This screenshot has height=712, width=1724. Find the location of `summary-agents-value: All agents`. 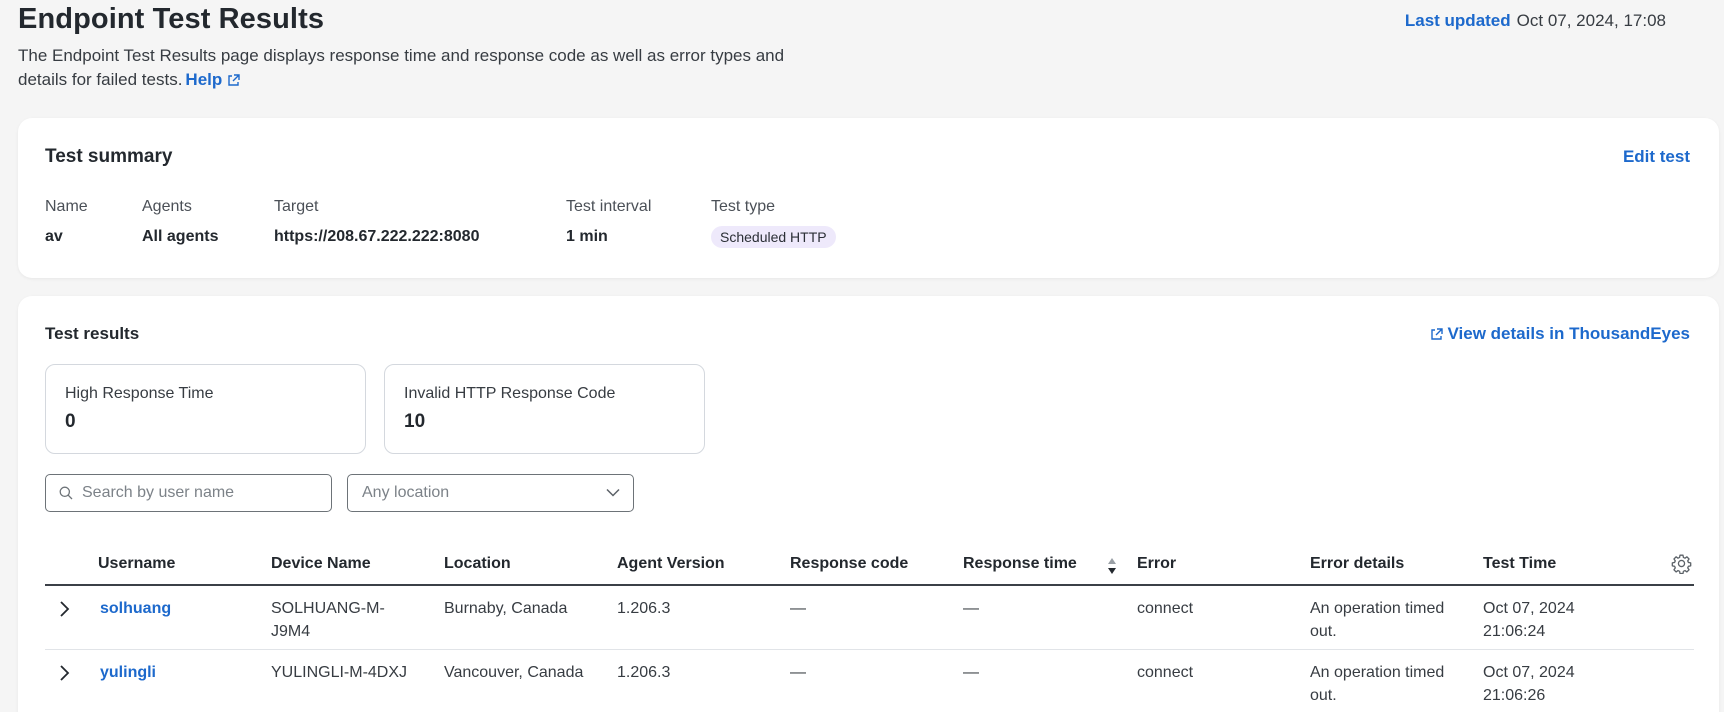

summary-agents-value: All agents is located at coordinates (180, 236).